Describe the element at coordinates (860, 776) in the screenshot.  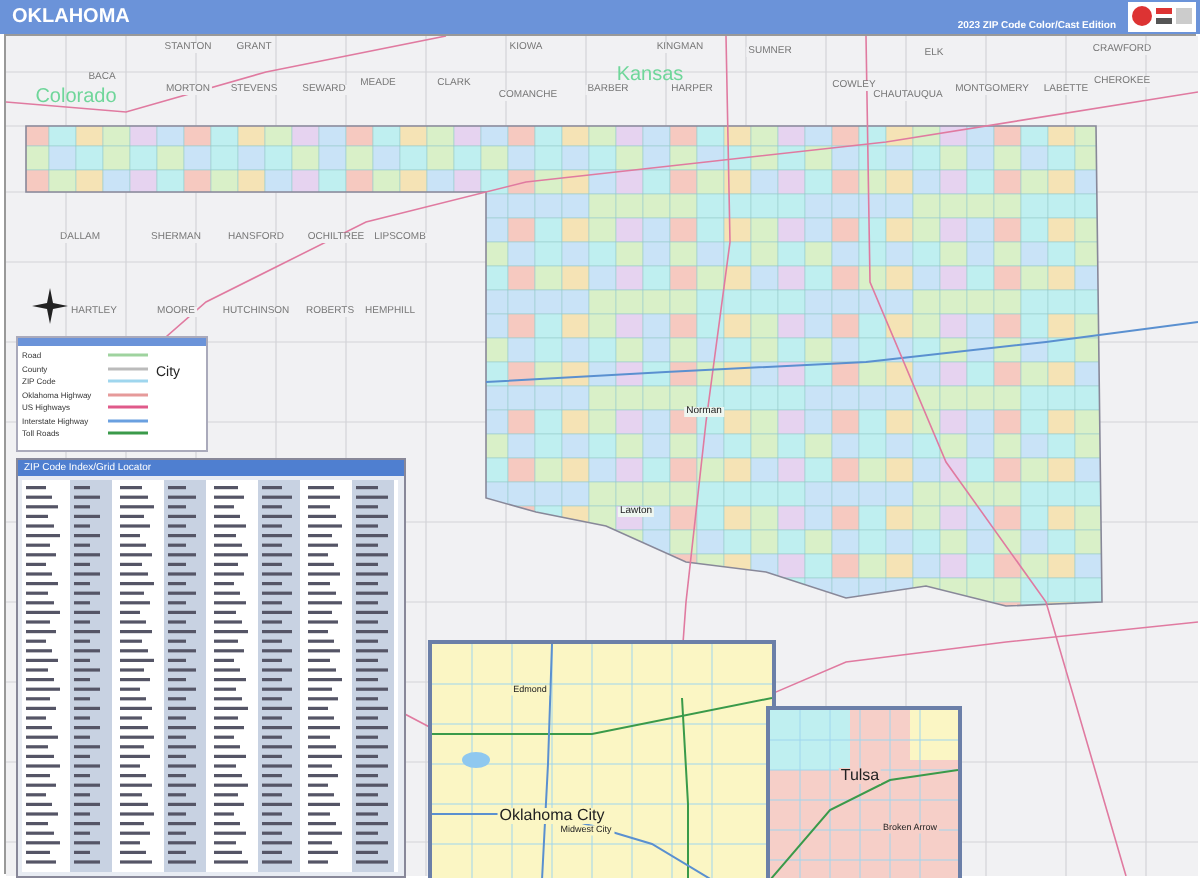
I see `city-label: Tulsa` at that location.